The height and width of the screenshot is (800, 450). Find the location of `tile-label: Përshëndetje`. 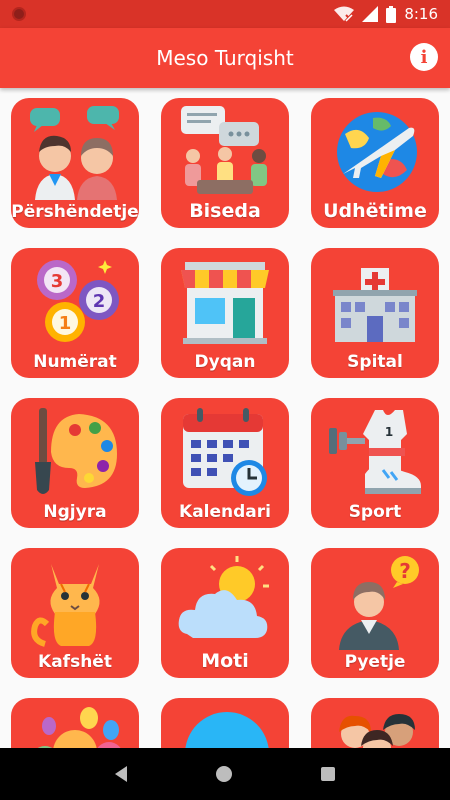

tile-label: Përshëndetje is located at coordinates (75, 212).